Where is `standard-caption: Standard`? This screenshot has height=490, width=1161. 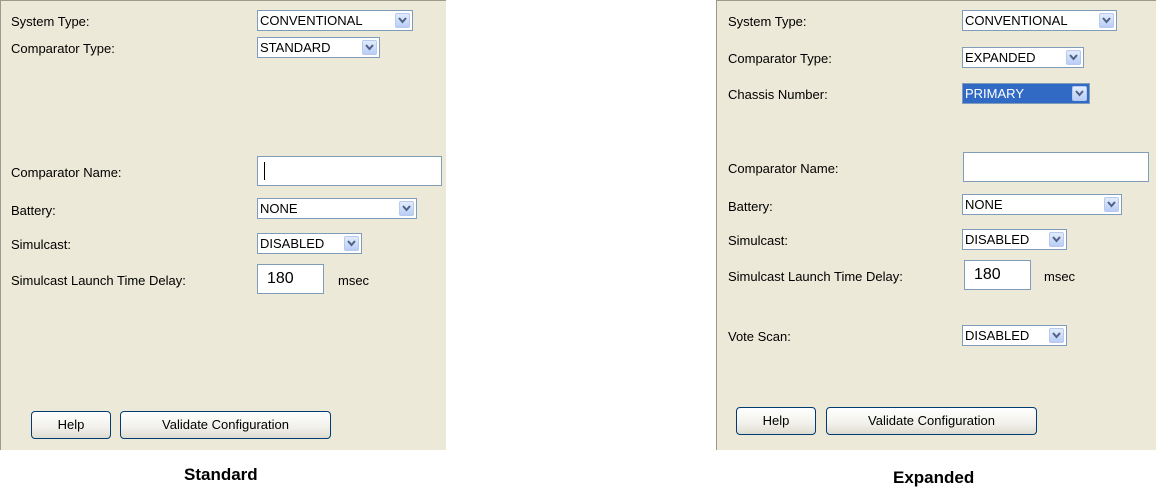
standard-caption: Standard is located at coordinates (221, 474).